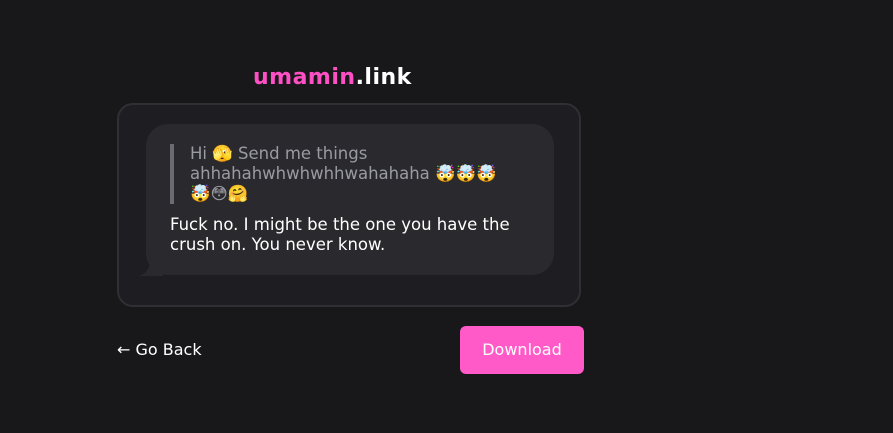 This screenshot has width=893, height=433. I want to click on download-button: Download, so click(522, 350).